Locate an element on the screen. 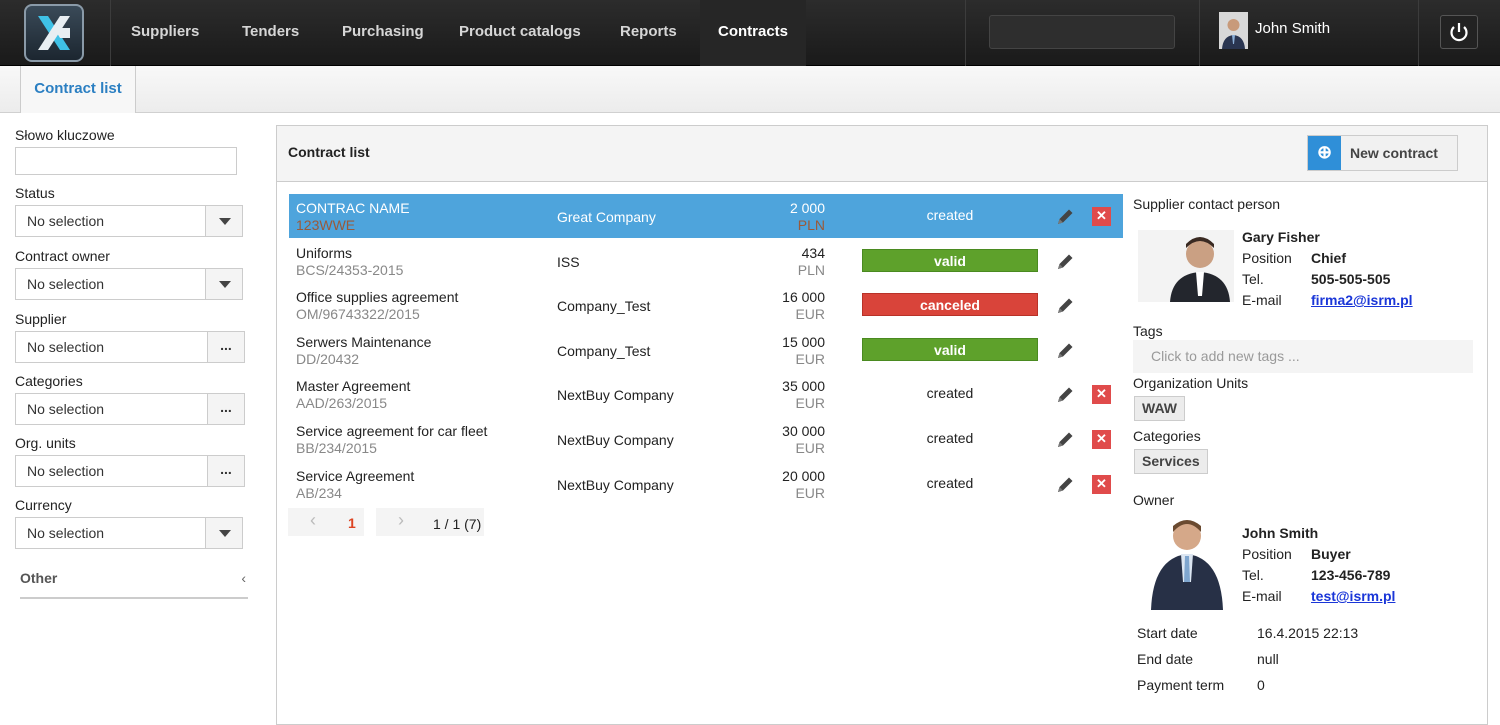 This screenshot has width=1500, height=725. nav-tenders: Tenders is located at coordinates (270, 33).